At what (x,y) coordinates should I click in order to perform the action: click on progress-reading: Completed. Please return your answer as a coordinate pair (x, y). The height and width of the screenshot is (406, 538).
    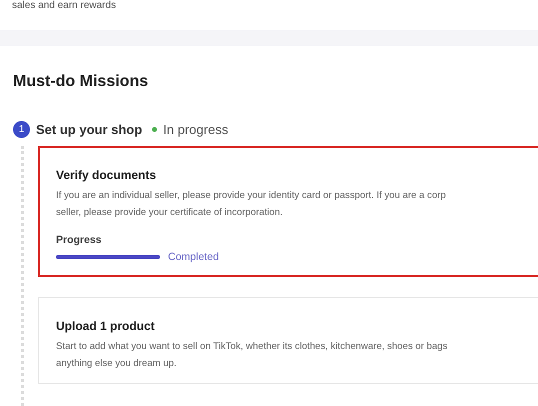
    Looking at the image, I should click on (193, 257).